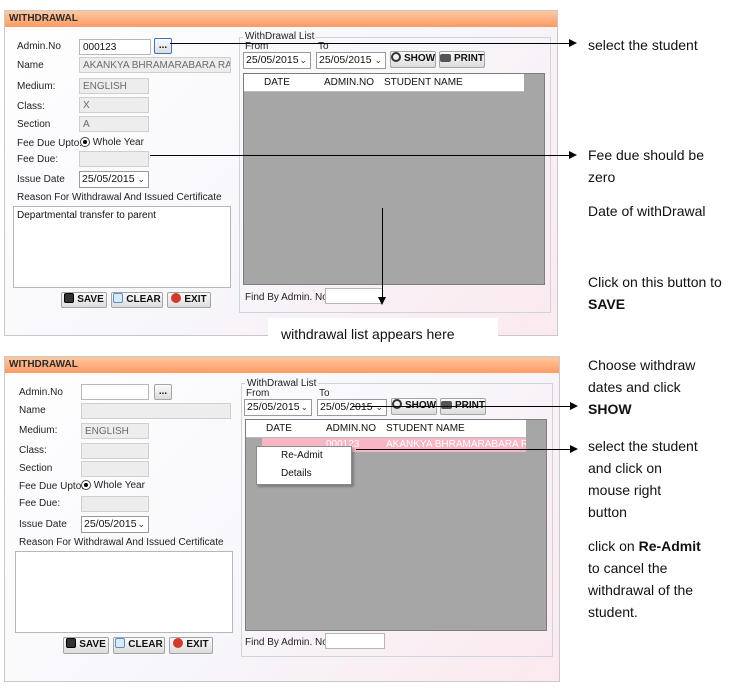 Image resolution: width=742 pixels, height=694 pixels. Describe the element at coordinates (607, 512) in the screenshot. I see `note-right-click-4: button` at that location.